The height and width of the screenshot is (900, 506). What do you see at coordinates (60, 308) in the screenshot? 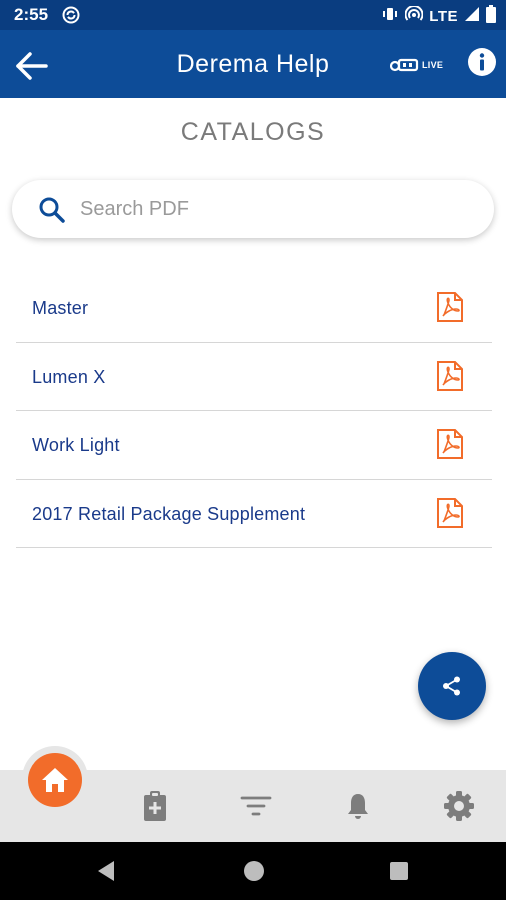
I see `catalog-label: Master` at bounding box center [60, 308].